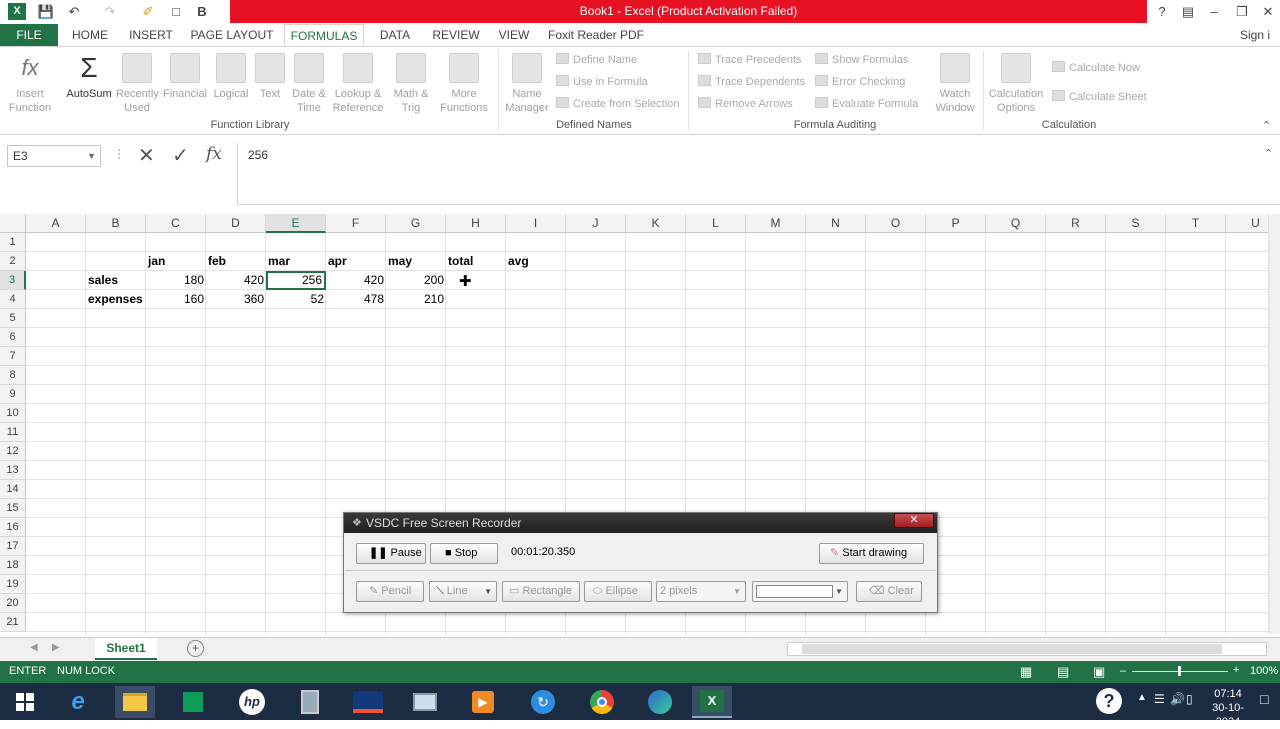  I want to click on watch-window-button: Watch Window, so click(955, 84).